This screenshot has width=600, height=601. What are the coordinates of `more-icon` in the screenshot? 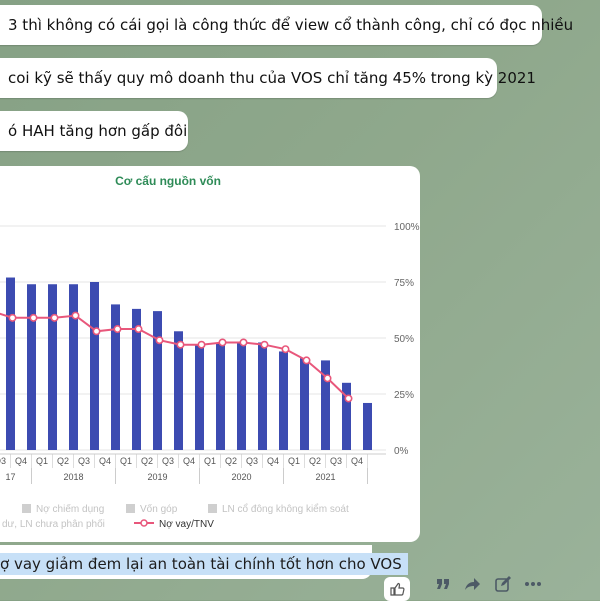 It's located at (533, 584).